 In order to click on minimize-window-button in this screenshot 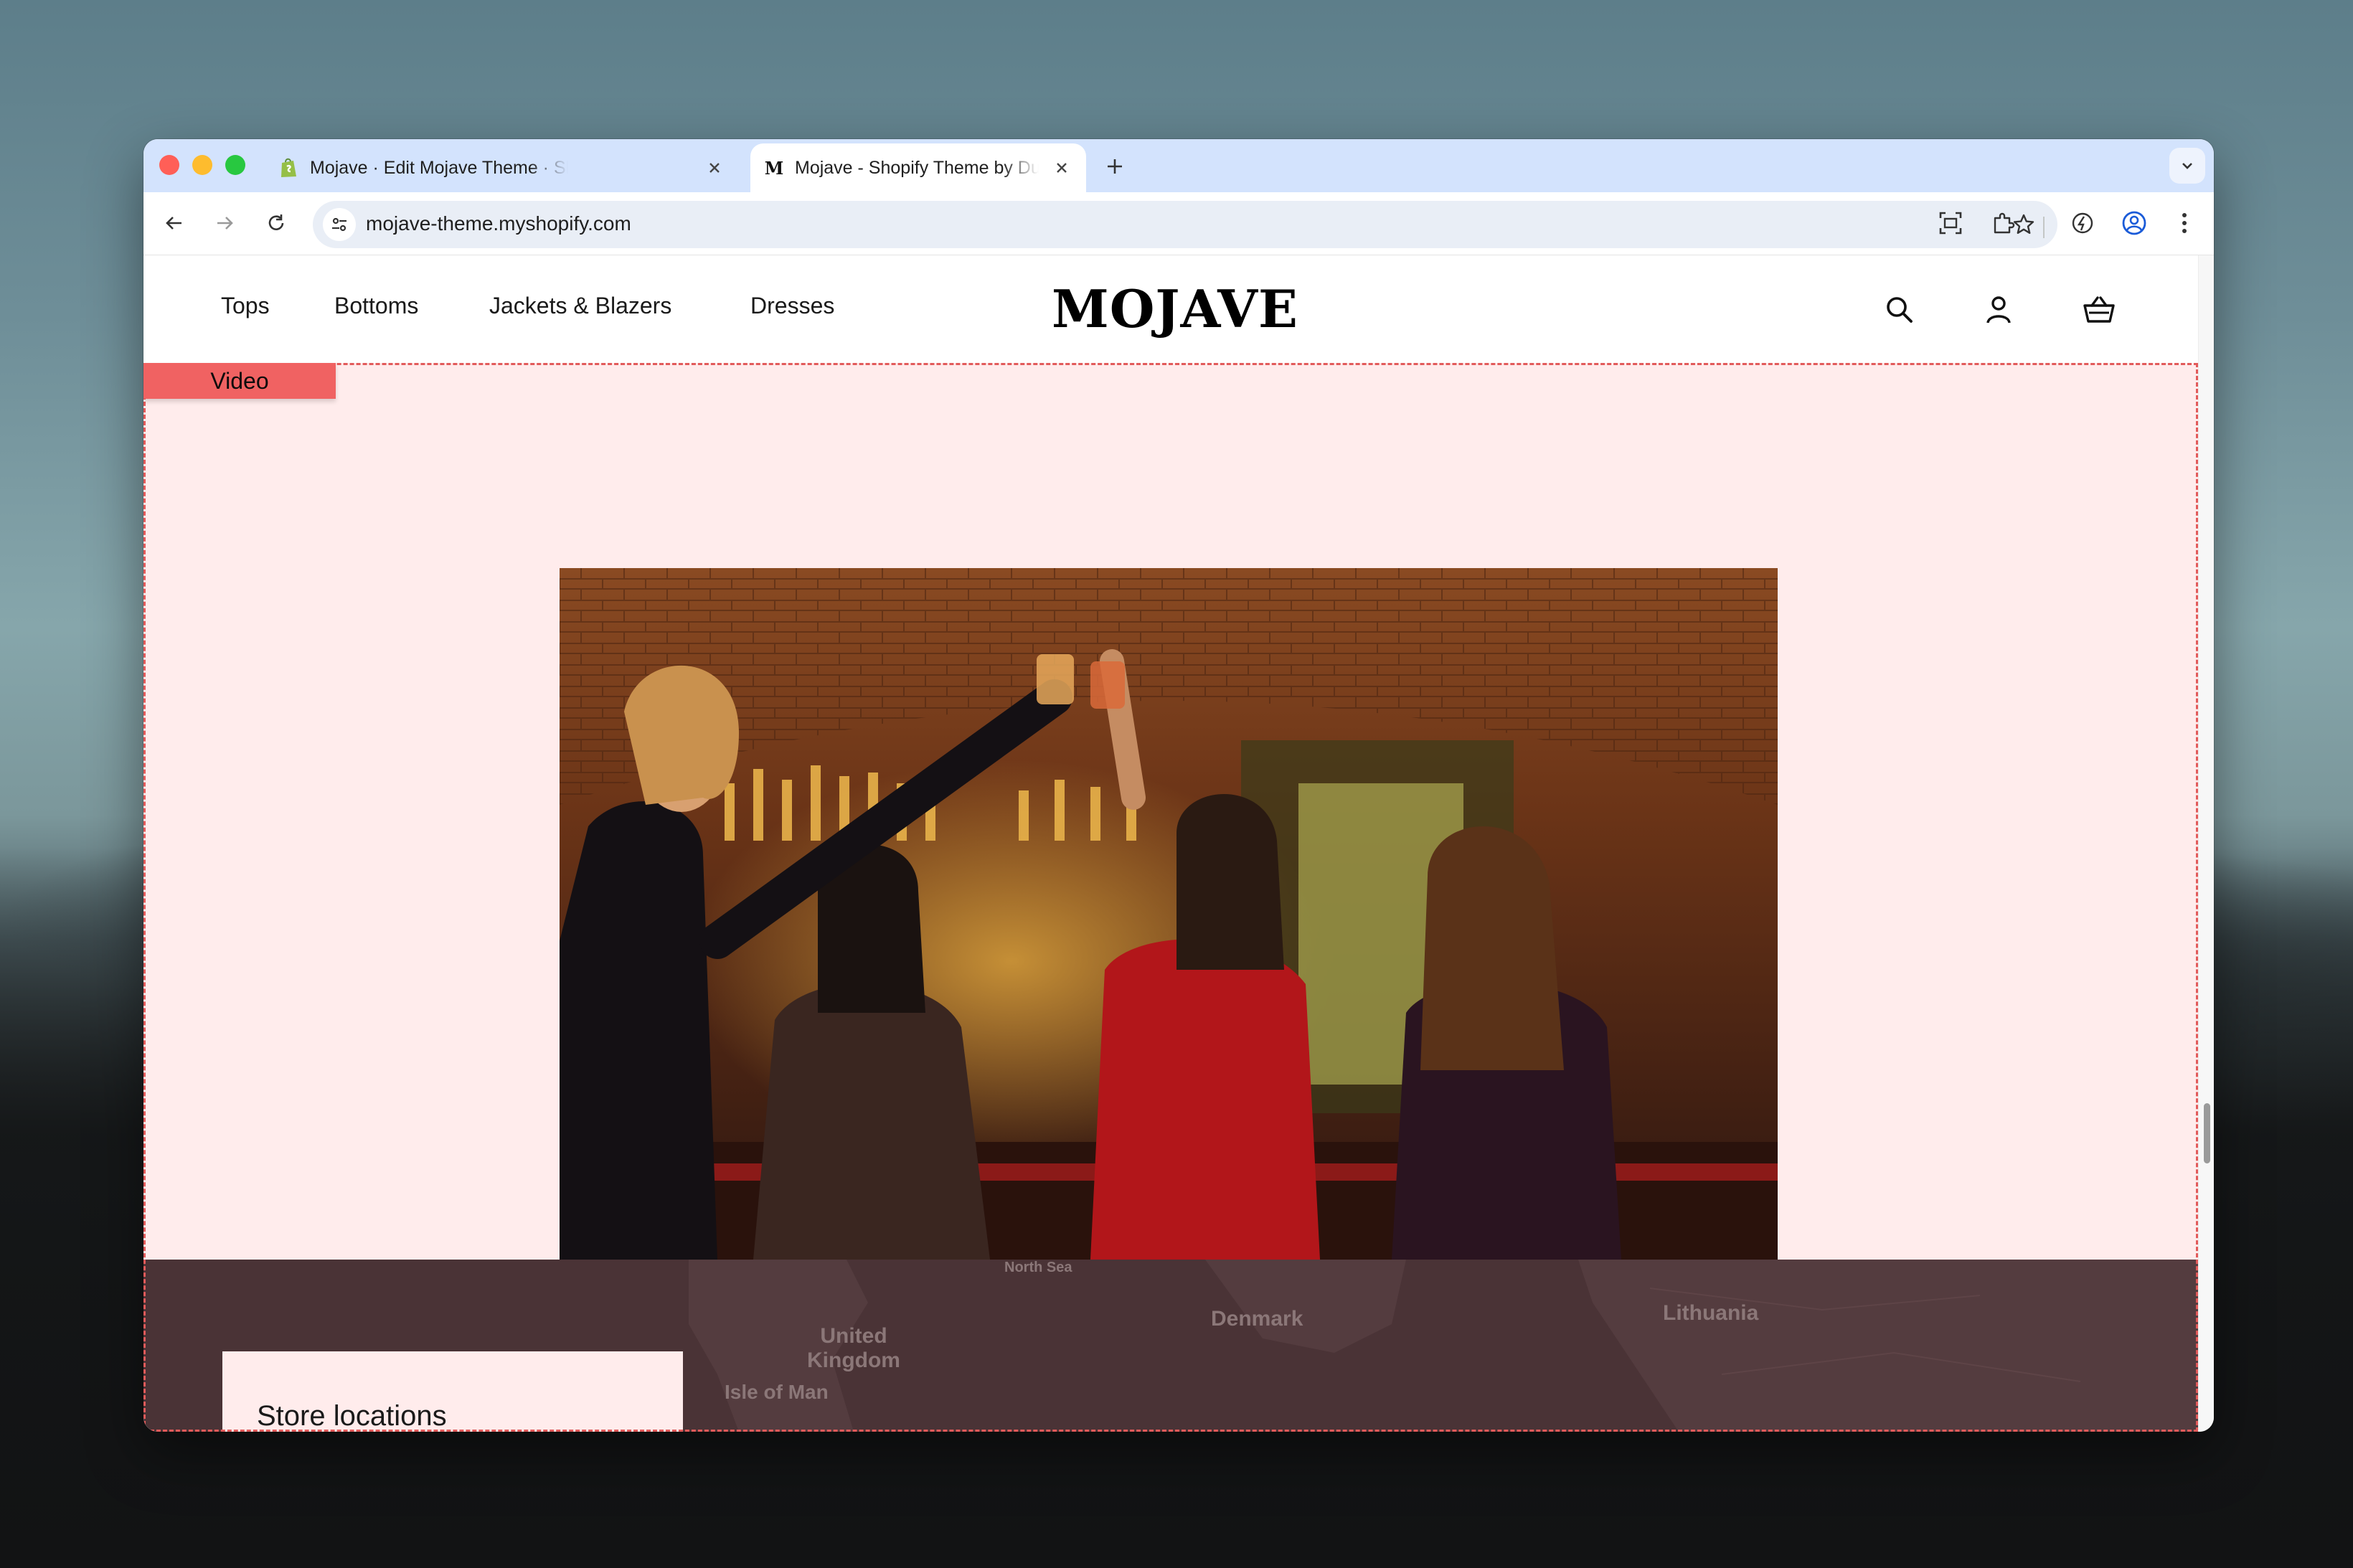, I will do `click(202, 165)`.